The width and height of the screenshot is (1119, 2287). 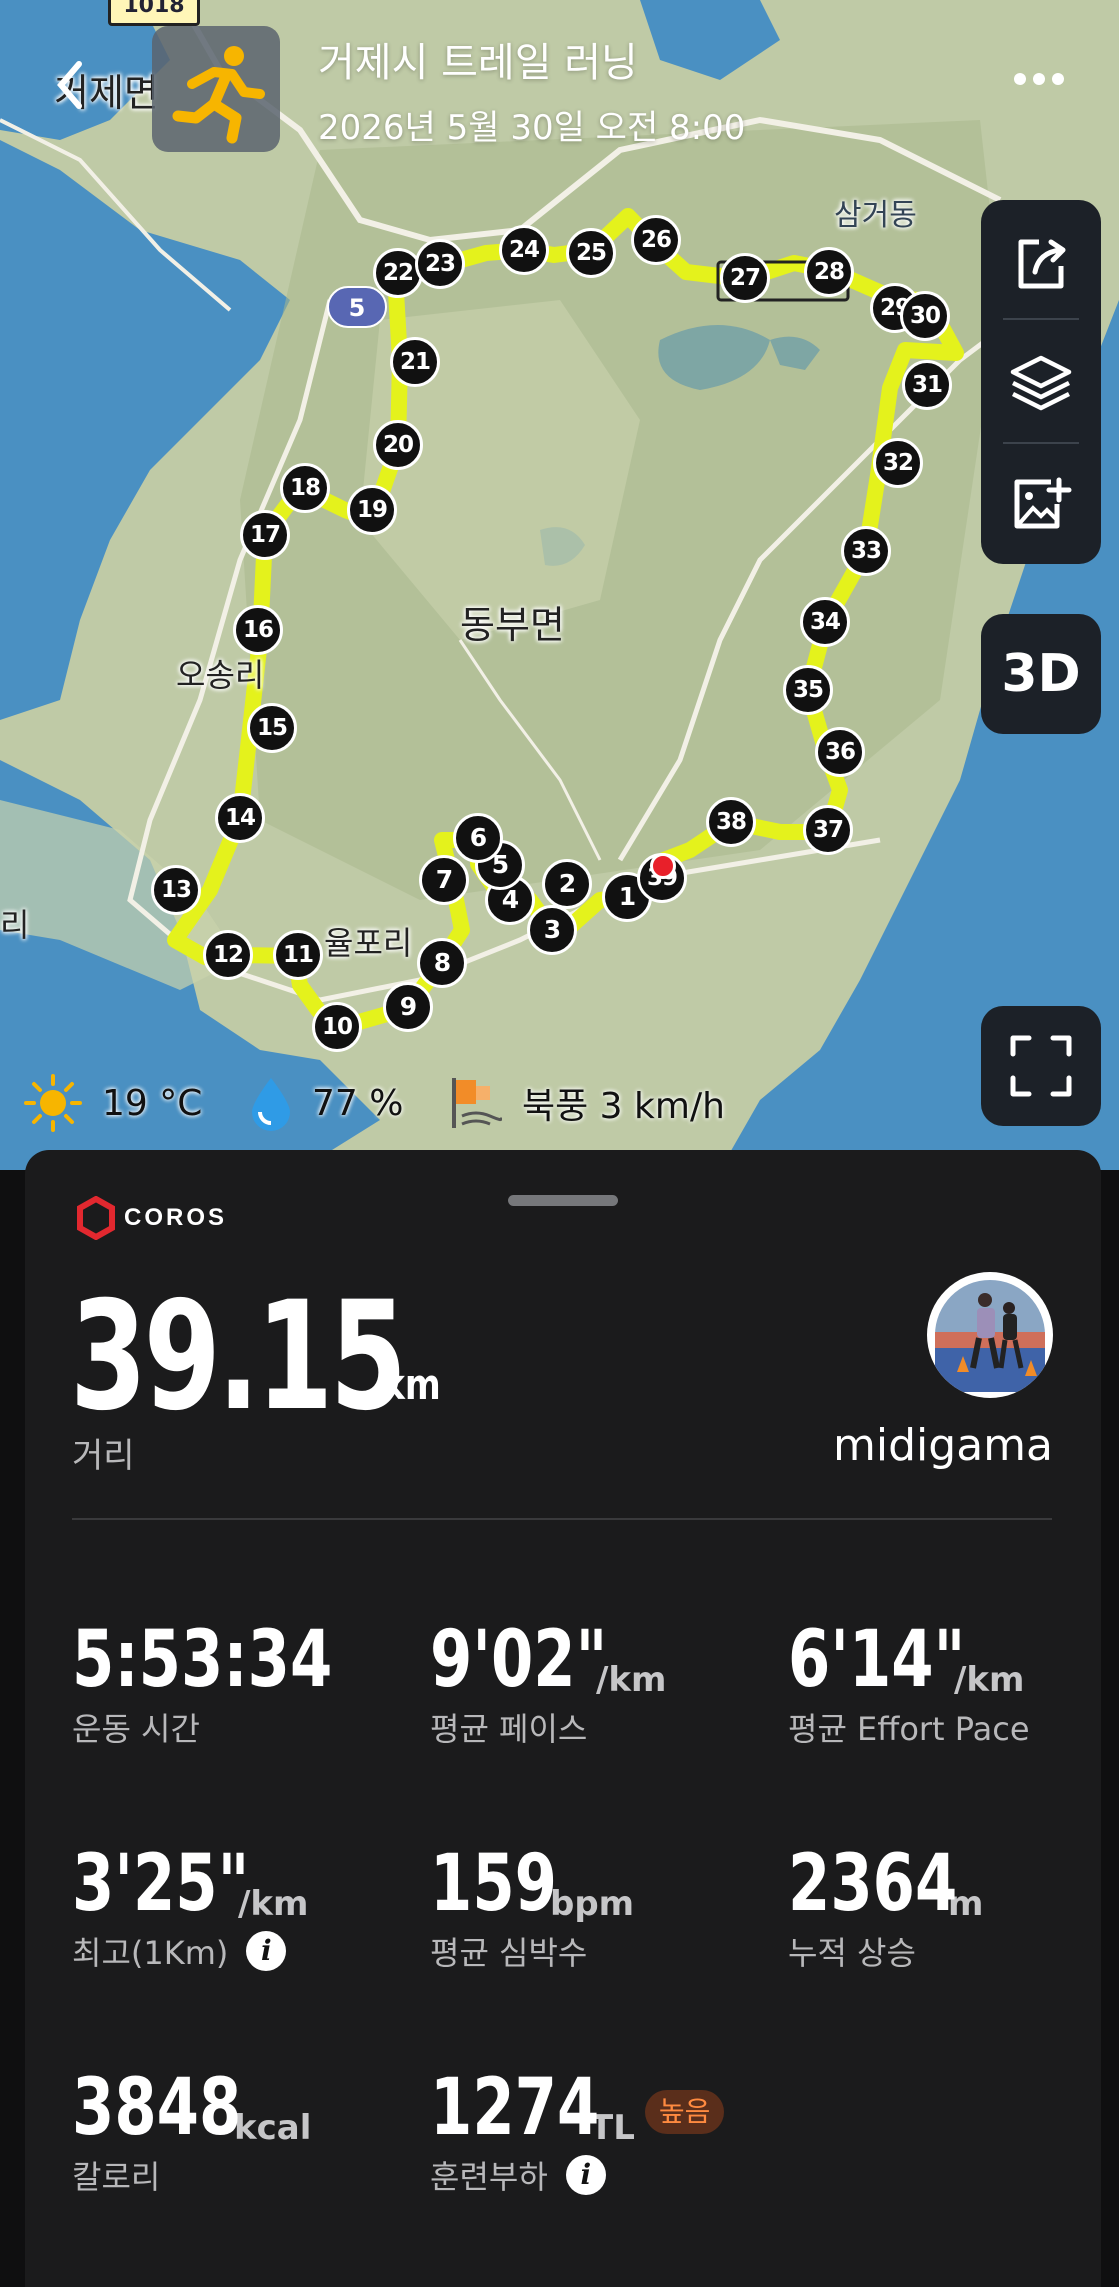 I want to click on chevron-left-icon, so click(x=69, y=85).